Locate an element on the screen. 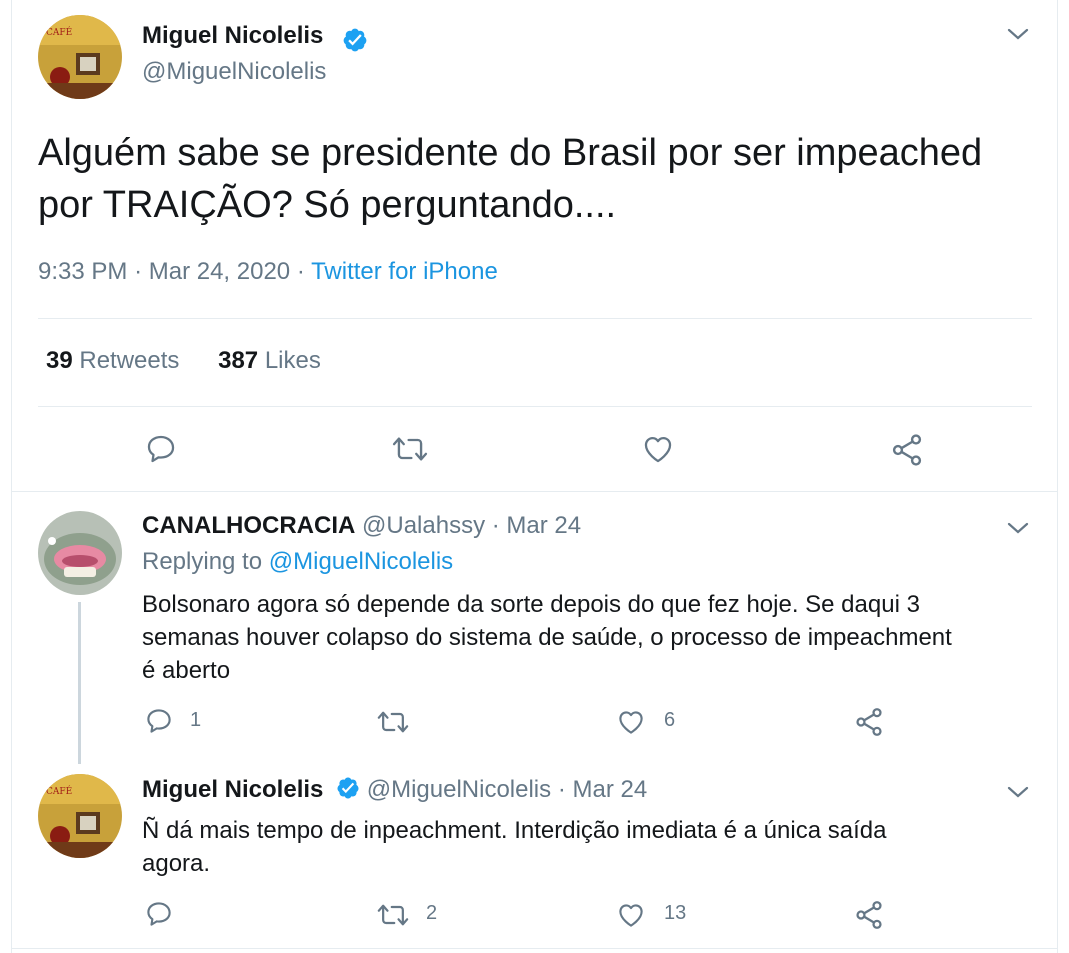  author-name: CANALHOCRACIA is located at coordinates (248, 525).